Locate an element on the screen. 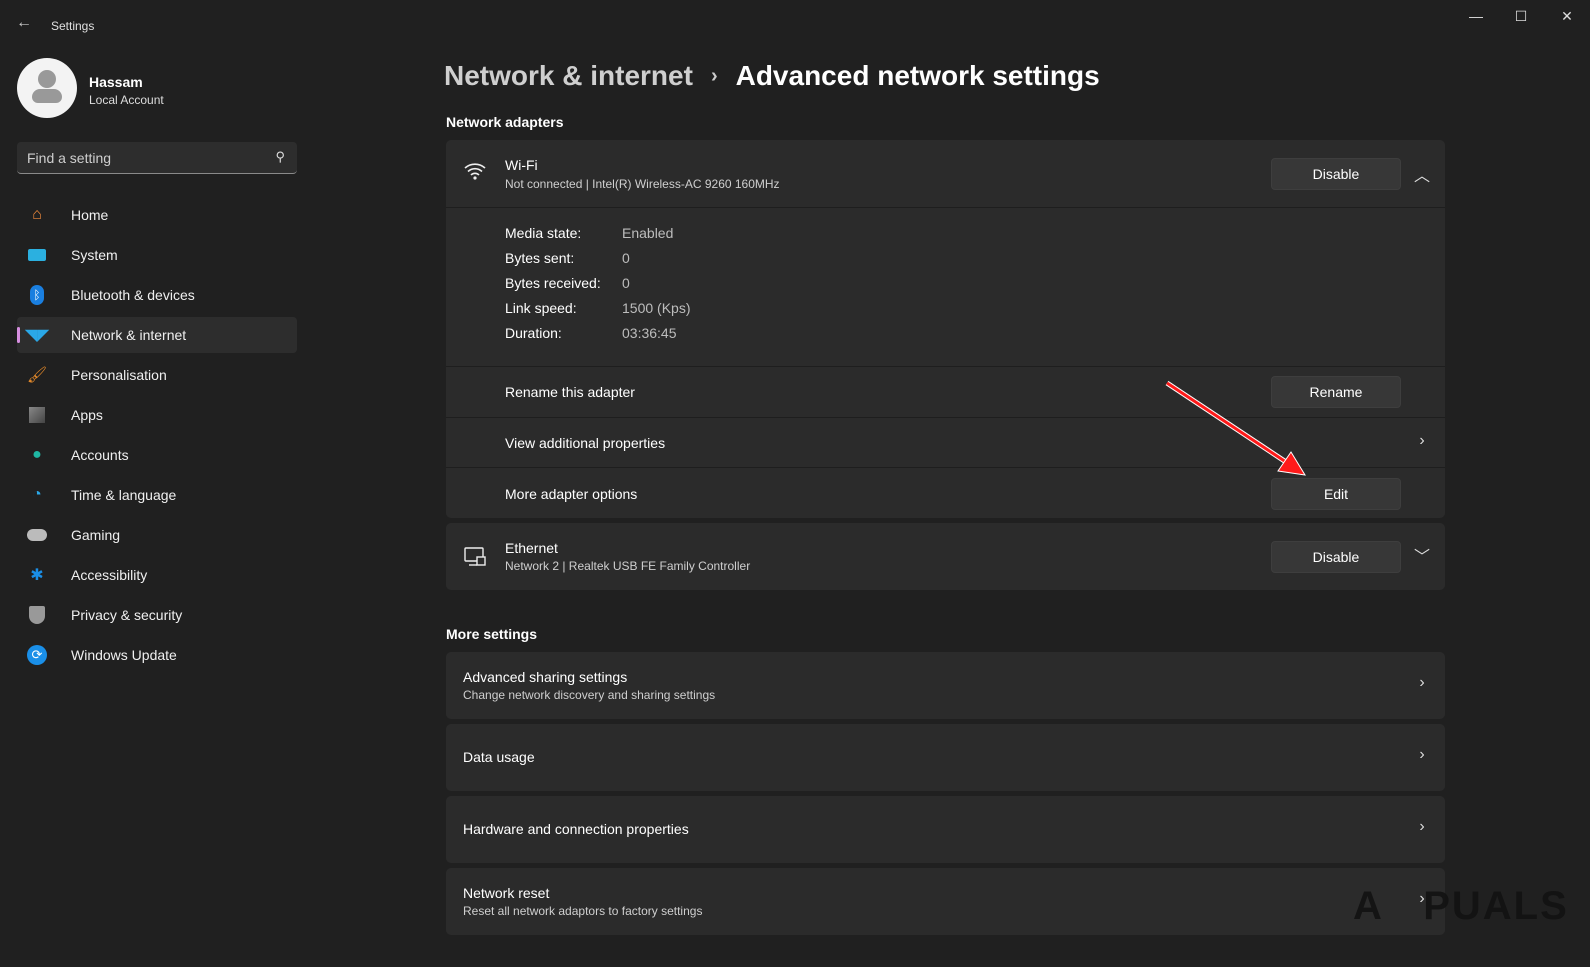 The height and width of the screenshot is (967, 1590). appuals-watermark: A PUALS is located at coordinates (1461, 906).